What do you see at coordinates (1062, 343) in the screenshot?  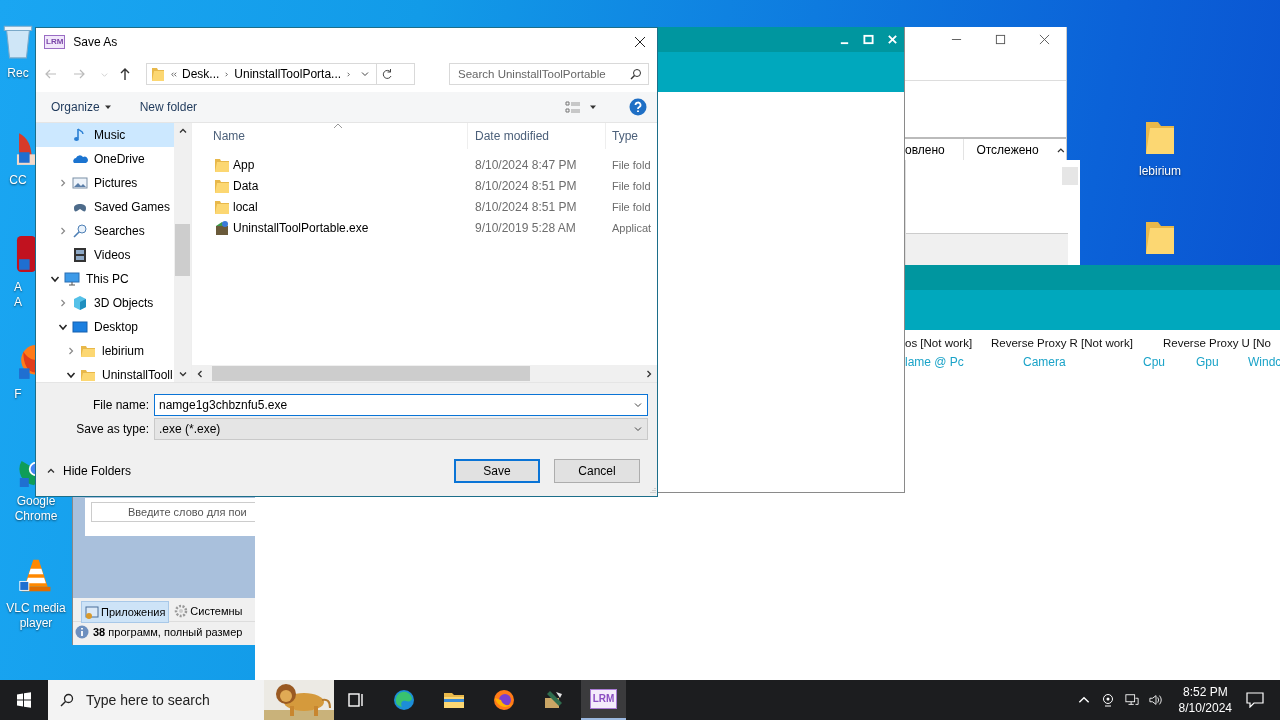 I see `column-header: Reverse Proxy R [Not work]` at bounding box center [1062, 343].